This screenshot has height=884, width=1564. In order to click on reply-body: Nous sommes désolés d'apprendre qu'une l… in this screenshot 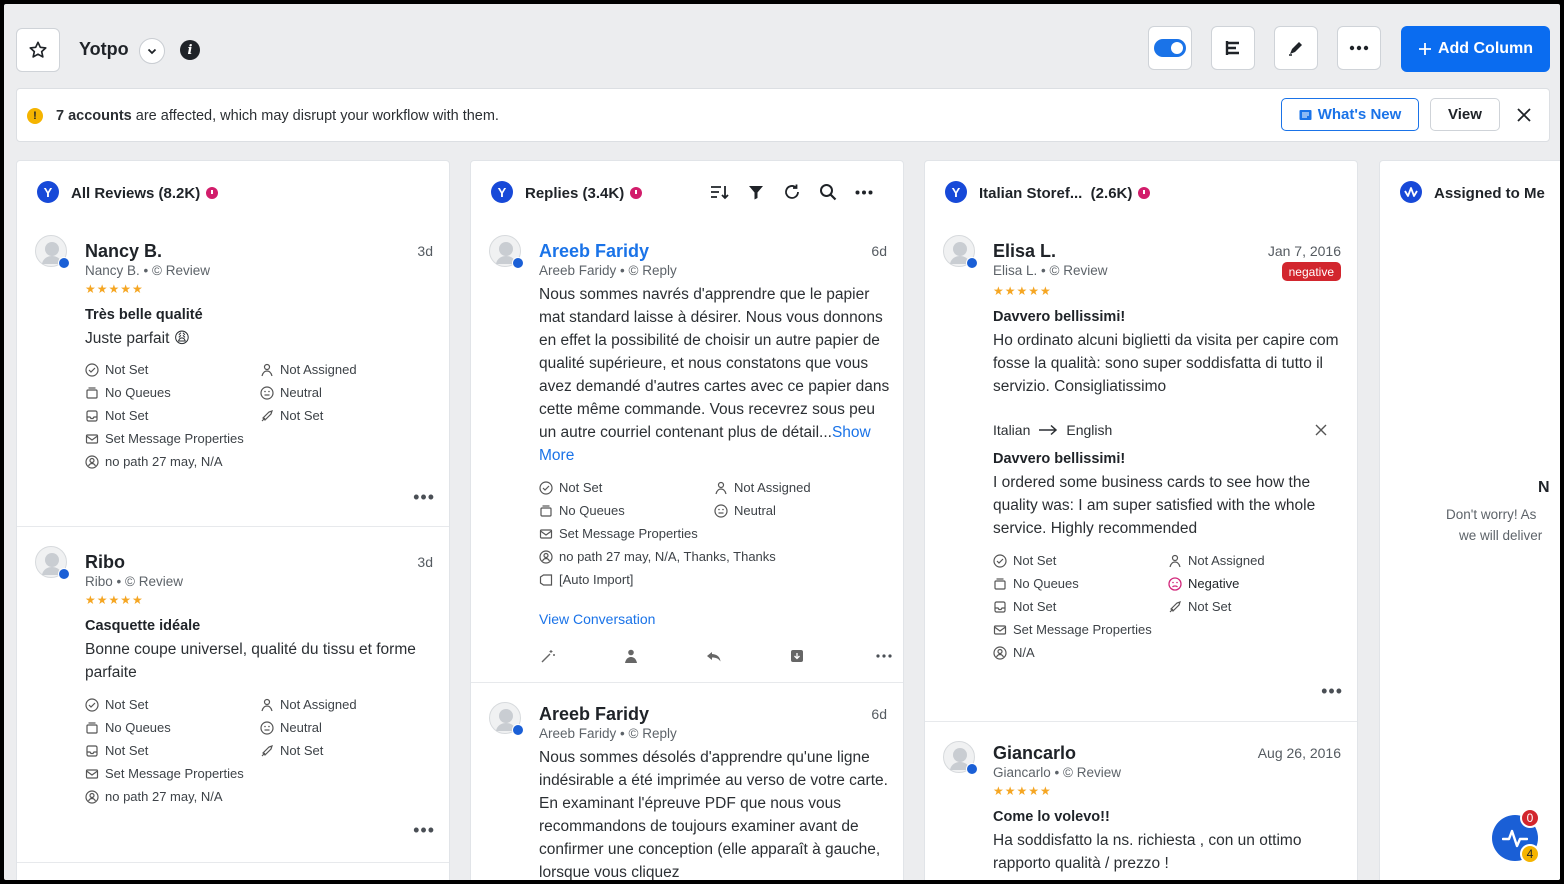, I will do `click(713, 814)`.